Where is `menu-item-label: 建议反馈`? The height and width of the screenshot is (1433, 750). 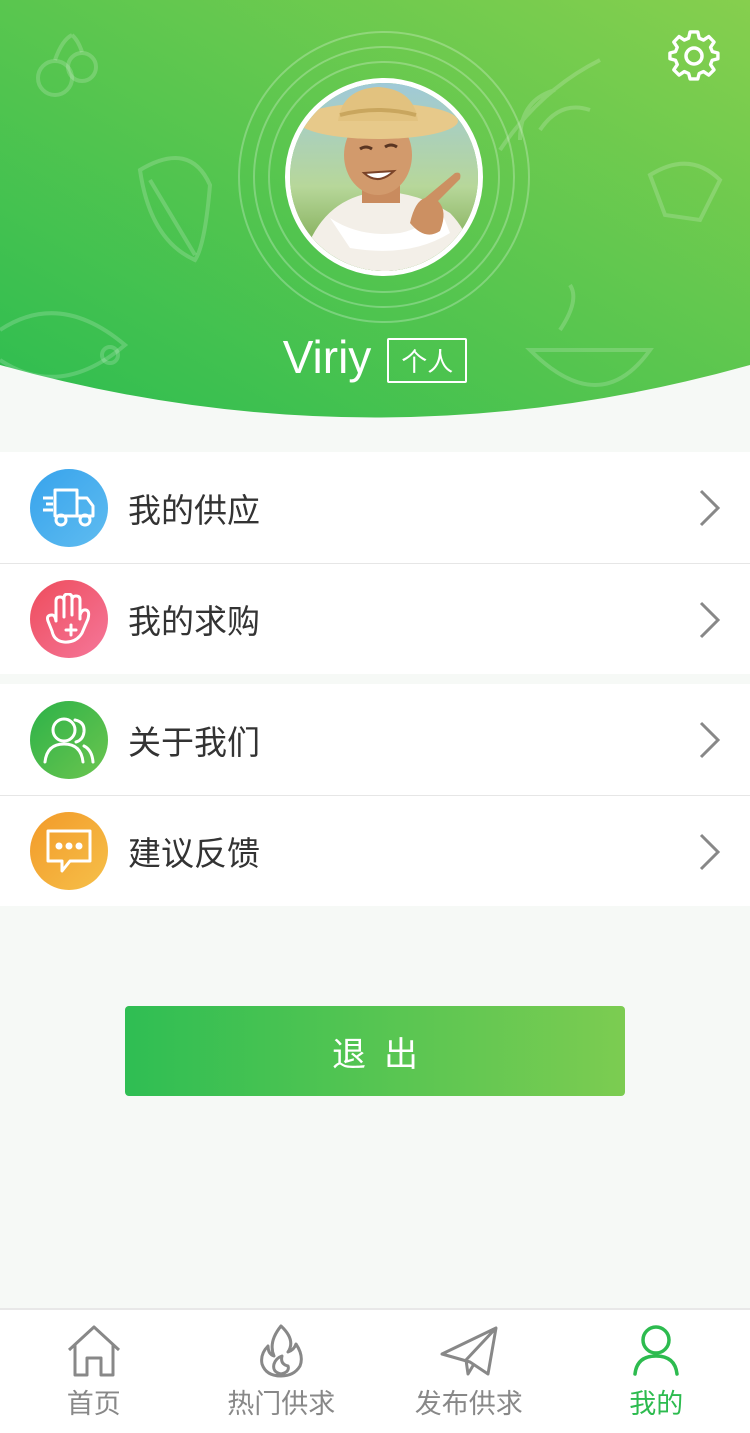
menu-item-label: 建议反馈 is located at coordinates (194, 853).